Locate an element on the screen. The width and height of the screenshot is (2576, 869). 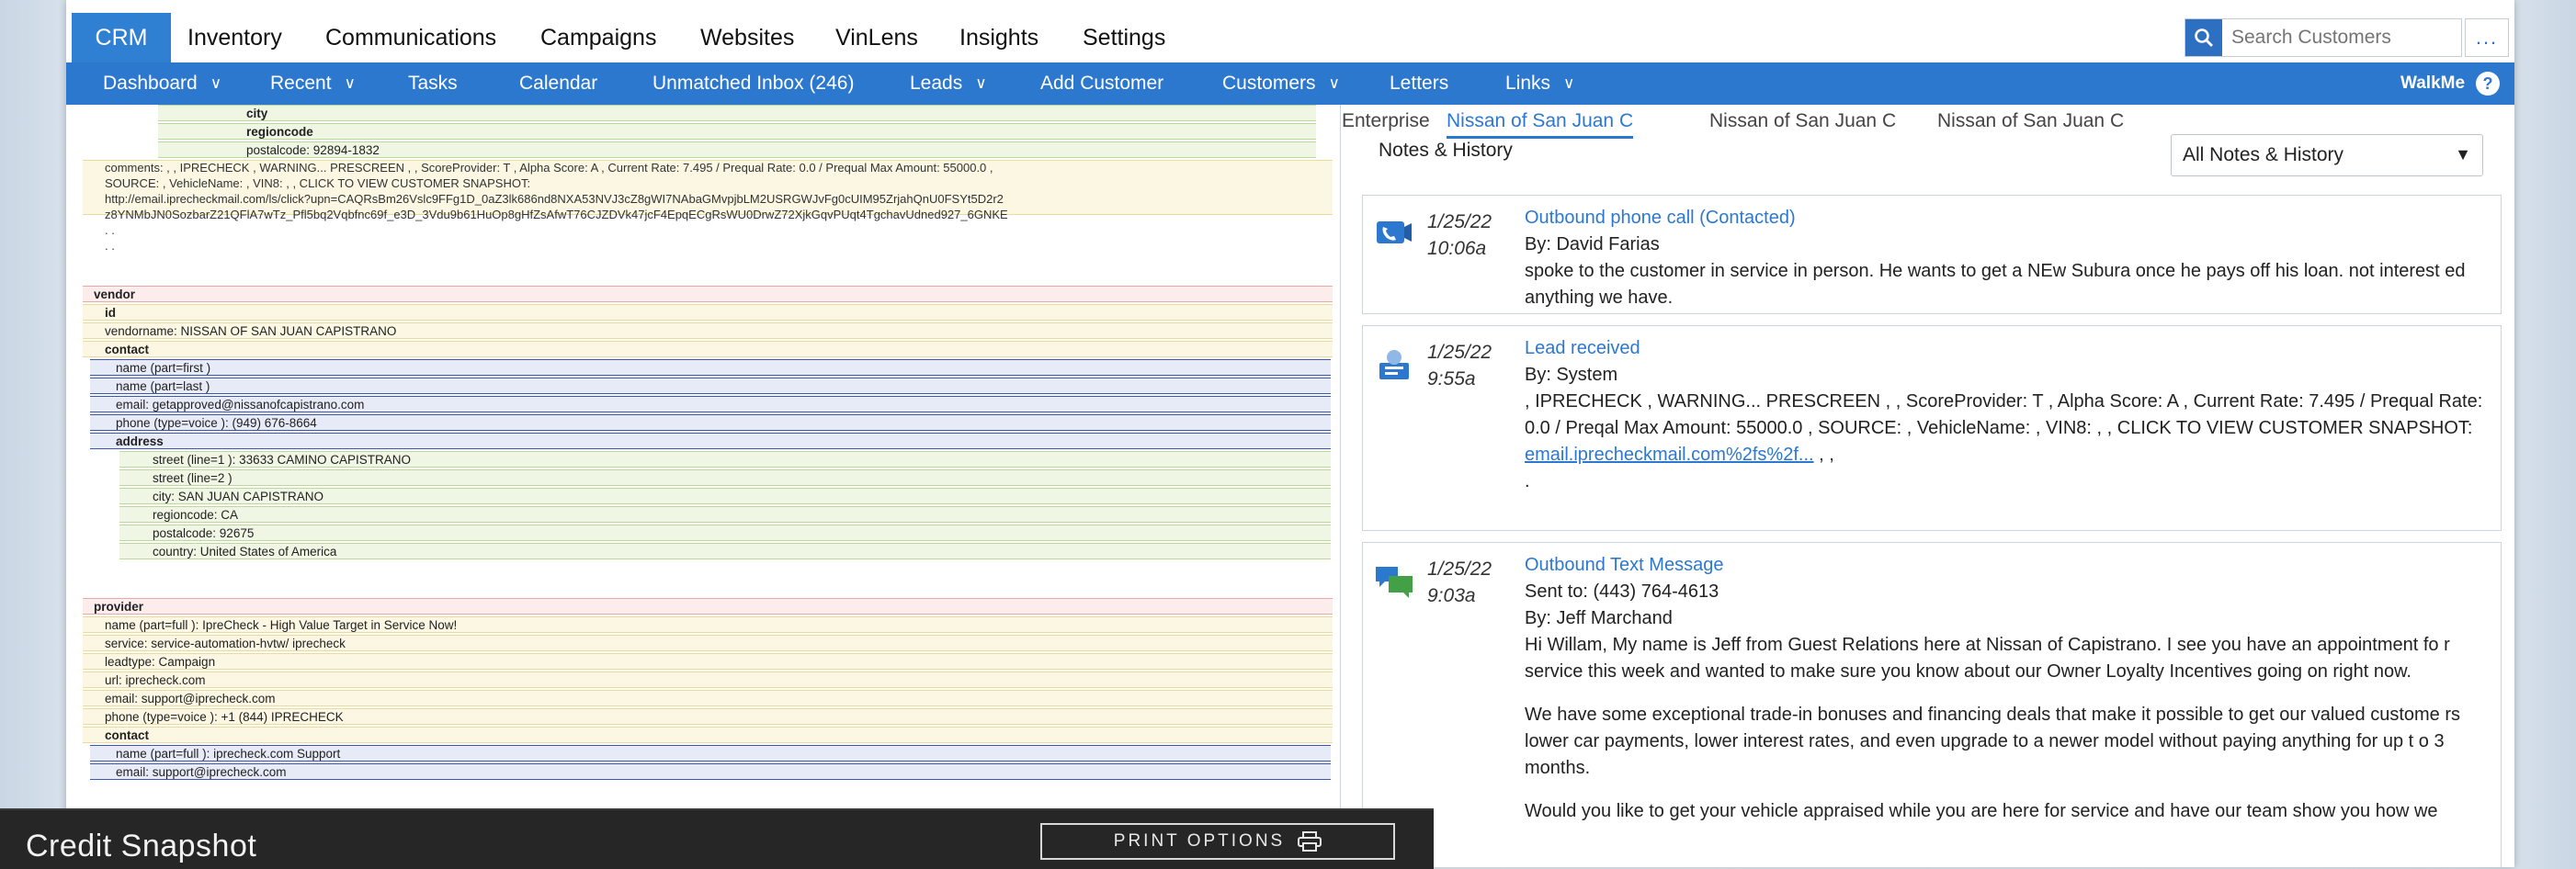
xml-row-provider-contact: contact is located at coordinates (708, 735).